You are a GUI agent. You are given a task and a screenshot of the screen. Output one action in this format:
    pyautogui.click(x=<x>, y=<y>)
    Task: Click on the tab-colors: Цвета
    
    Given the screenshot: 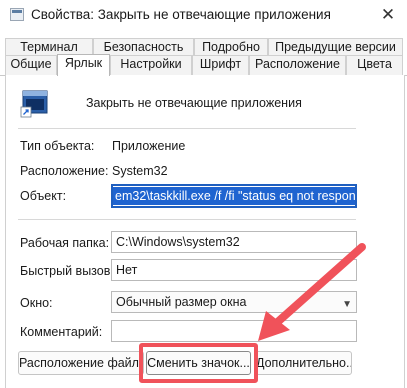 What is the action you would take?
    pyautogui.click(x=374, y=65)
    